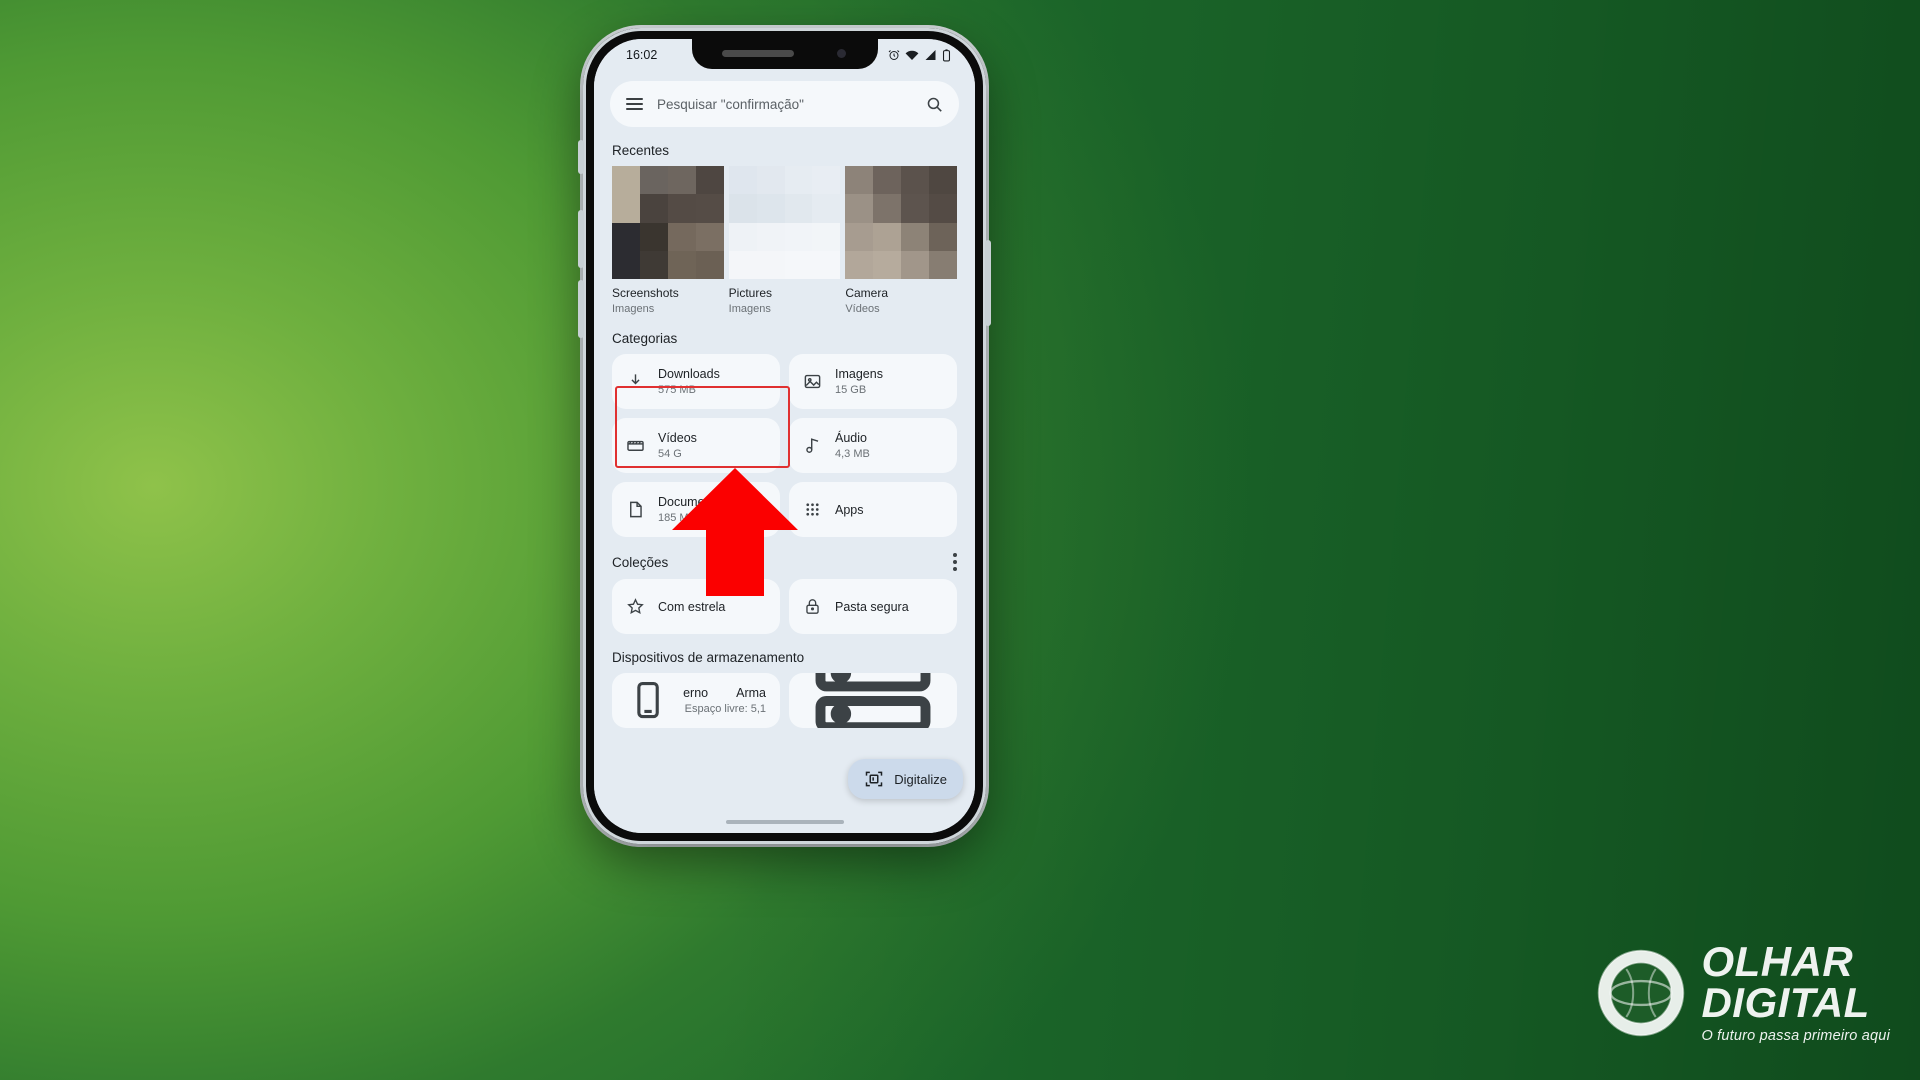 The height and width of the screenshot is (1080, 1920). Describe the element at coordinates (648, 700) in the screenshot. I see `phone-icon` at that location.